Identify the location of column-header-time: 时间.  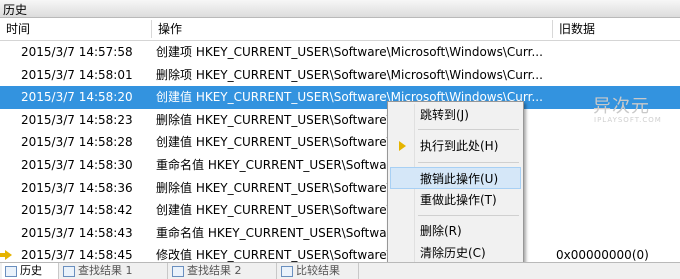
(76, 29).